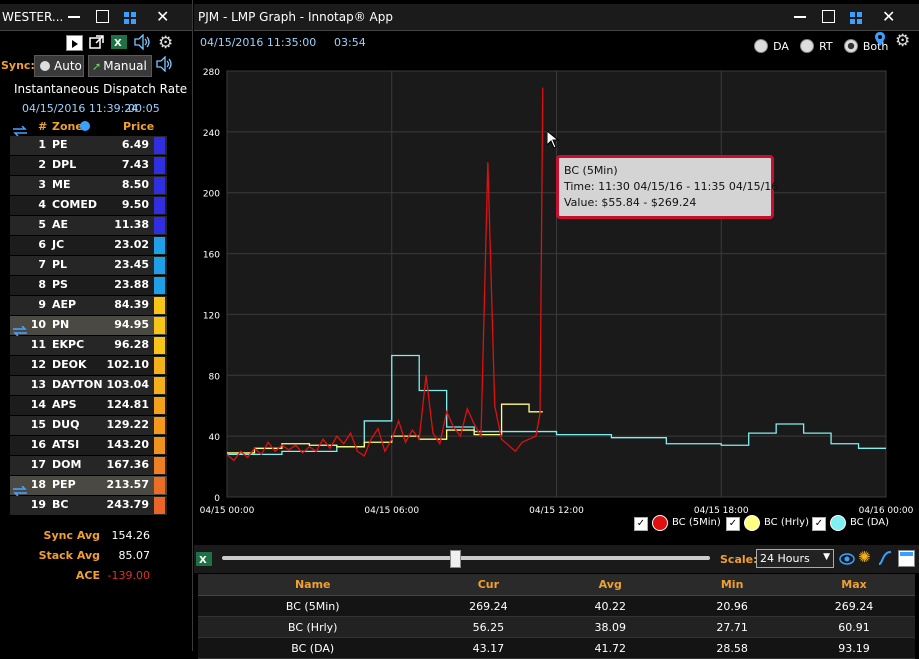  I want to click on clock-icon, so click(45, 66).